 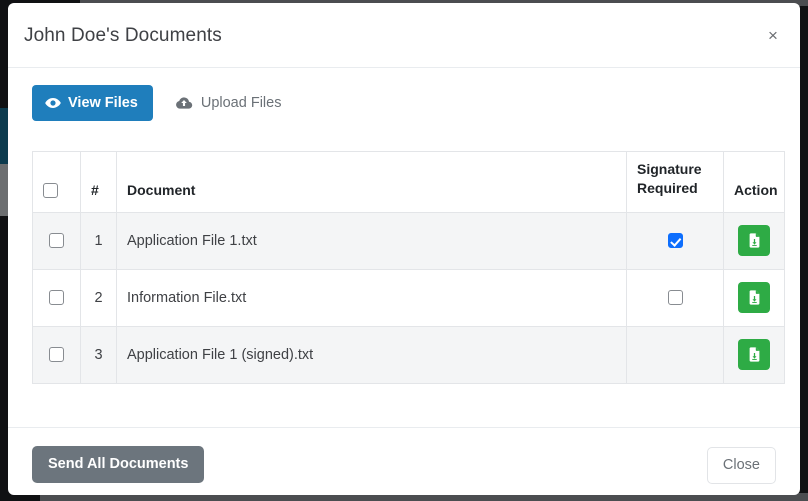 What do you see at coordinates (103, 102) in the screenshot?
I see `tab-view-files-label: View Files` at bounding box center [103, 102].